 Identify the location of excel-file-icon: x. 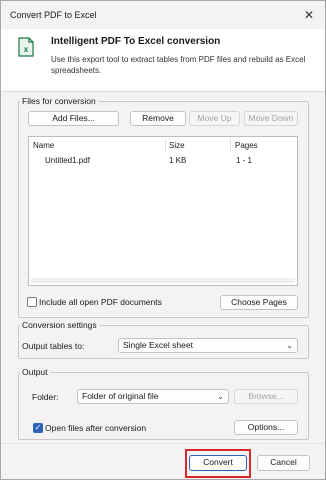
(26, 47).